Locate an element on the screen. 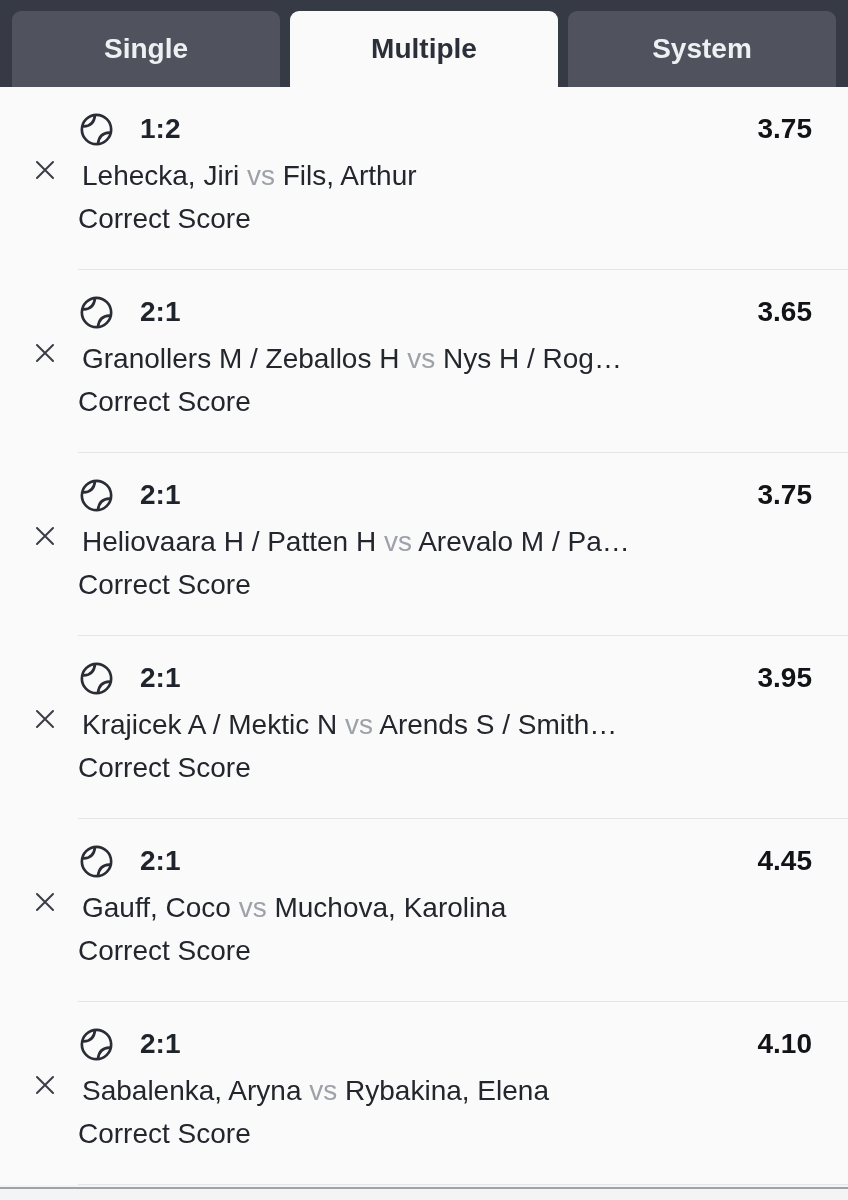 The height and width of the screenshot is (1200, 848). match-name: Sabalenka, Aryna vs Rybakina, Elena is located at coordinates (315, 1091).